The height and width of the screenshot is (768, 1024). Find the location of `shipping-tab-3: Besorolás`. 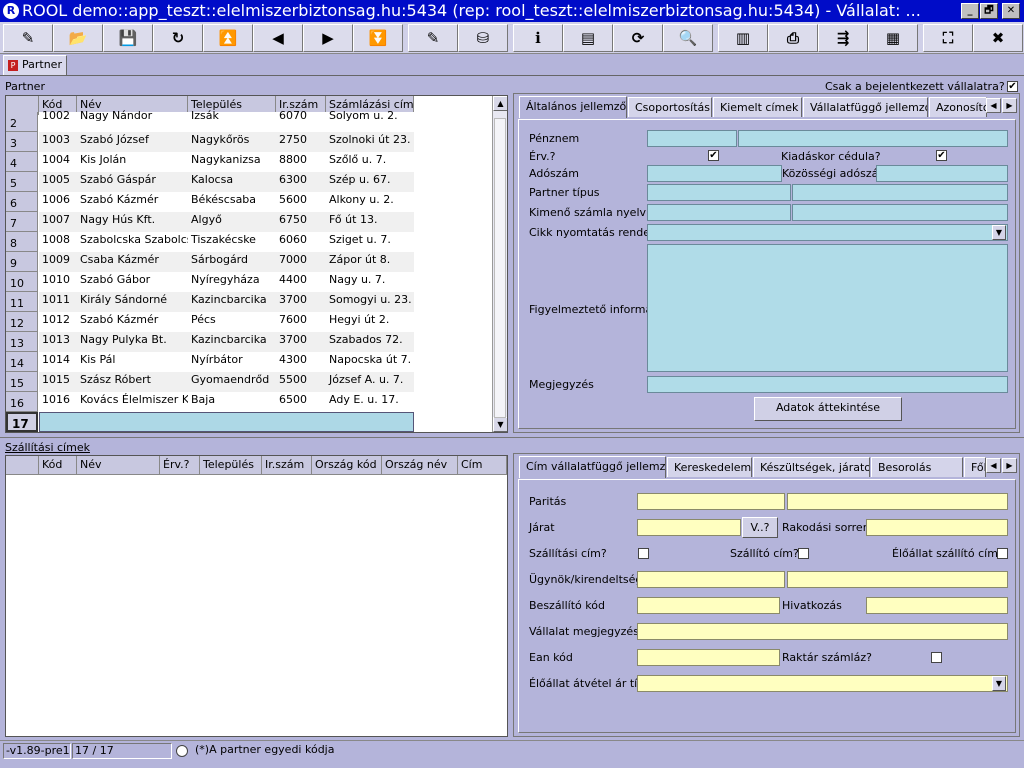

shipping-tab-3: Besorolás is located at coordinates (917, 467).